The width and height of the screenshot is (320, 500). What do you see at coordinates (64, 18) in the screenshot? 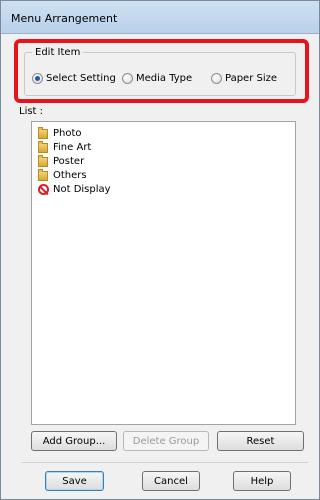
I see `window-title: Menu Arrangement` at bounding box center [64, 18].